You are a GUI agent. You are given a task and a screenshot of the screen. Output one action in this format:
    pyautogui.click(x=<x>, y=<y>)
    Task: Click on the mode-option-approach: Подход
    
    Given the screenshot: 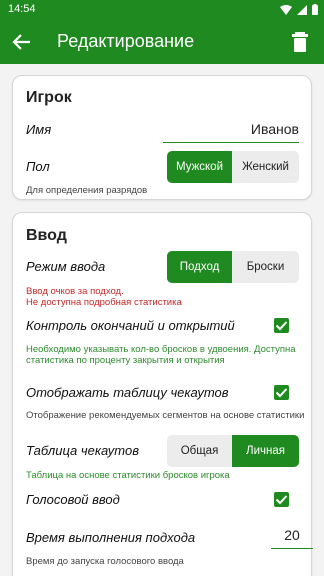 What is the action you would take?
    pyautogui.click(x=199, y=267)
    